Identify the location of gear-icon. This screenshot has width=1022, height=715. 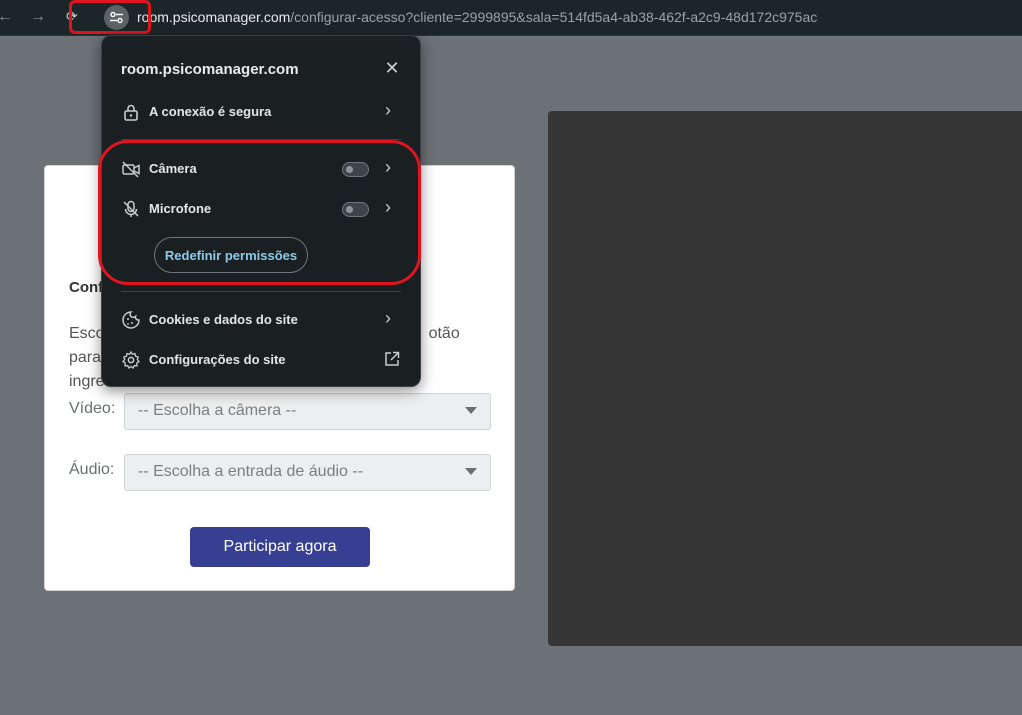
(131, 359).